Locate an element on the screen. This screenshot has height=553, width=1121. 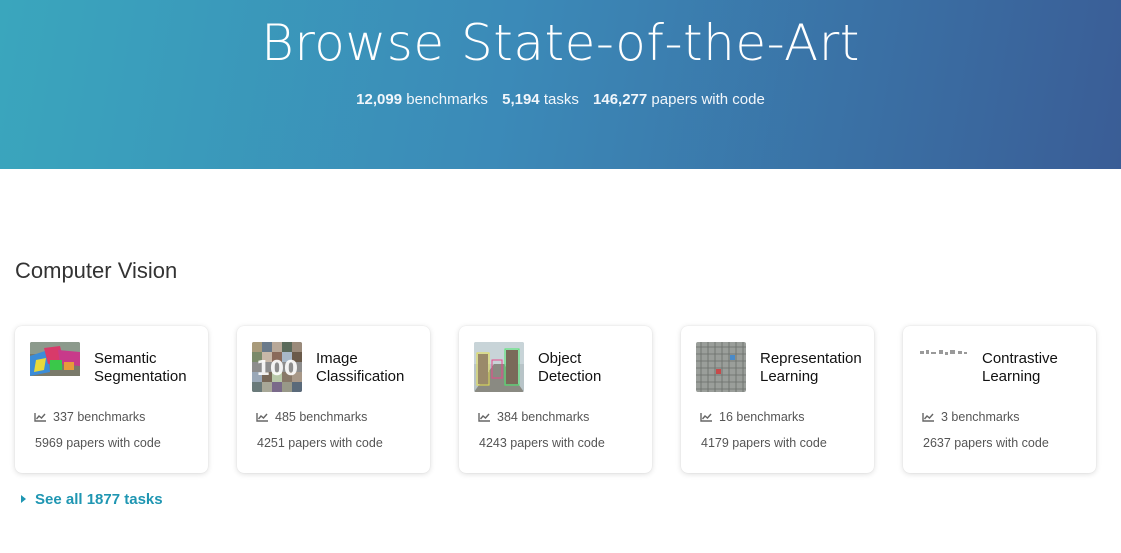
benchmarks-count: 3 benchmarks is located at coordinates (971, 417).